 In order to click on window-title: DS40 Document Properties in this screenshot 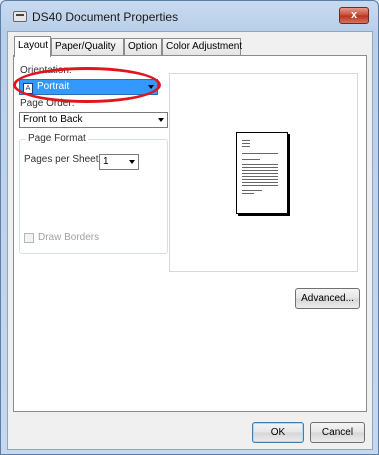, I will do `click(105, 17)`.